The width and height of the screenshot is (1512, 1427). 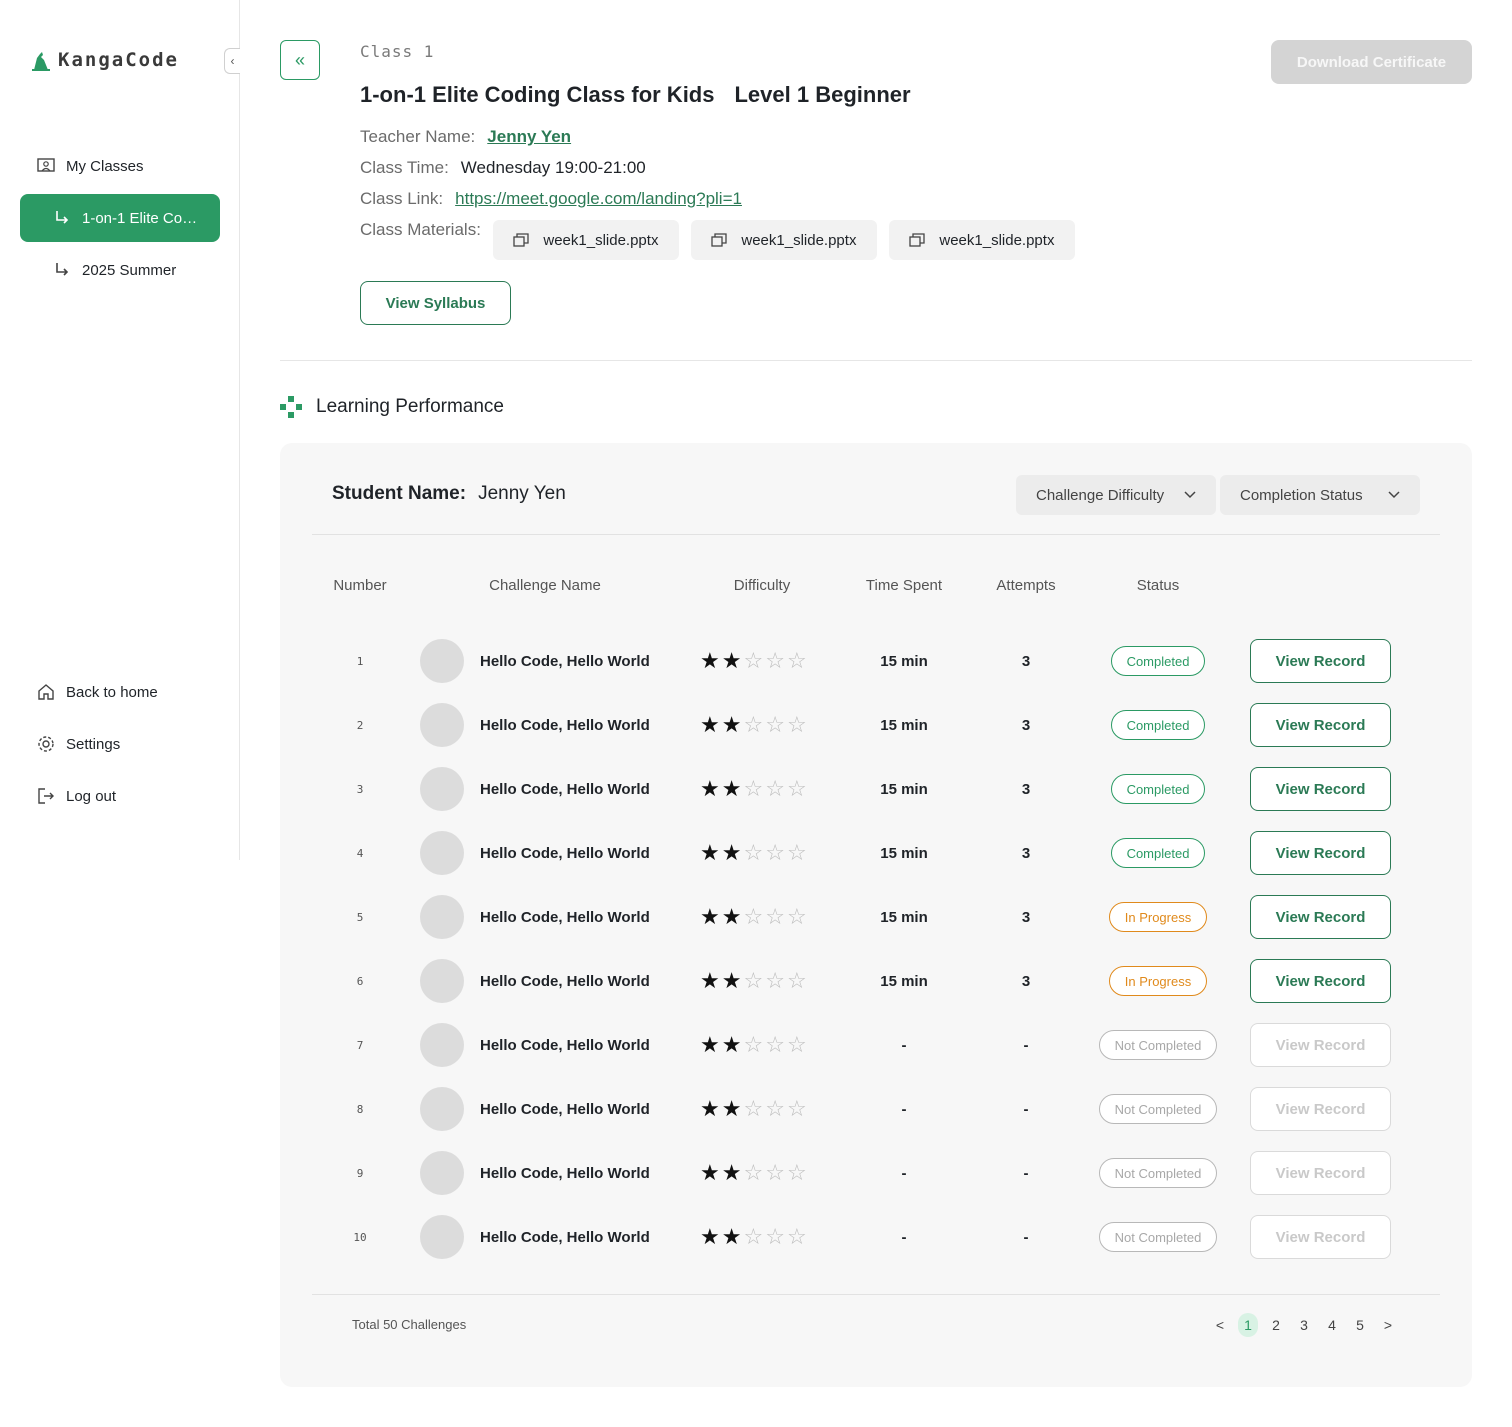 What do you see at coordinates (360, 981) in the screenshot?
I see `challenge-number: 6` at bounding box center [360, 981].